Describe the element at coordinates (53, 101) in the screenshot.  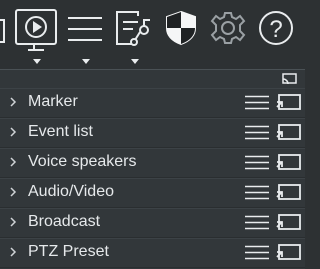
I see `tree-row-label: Marker` at that location.